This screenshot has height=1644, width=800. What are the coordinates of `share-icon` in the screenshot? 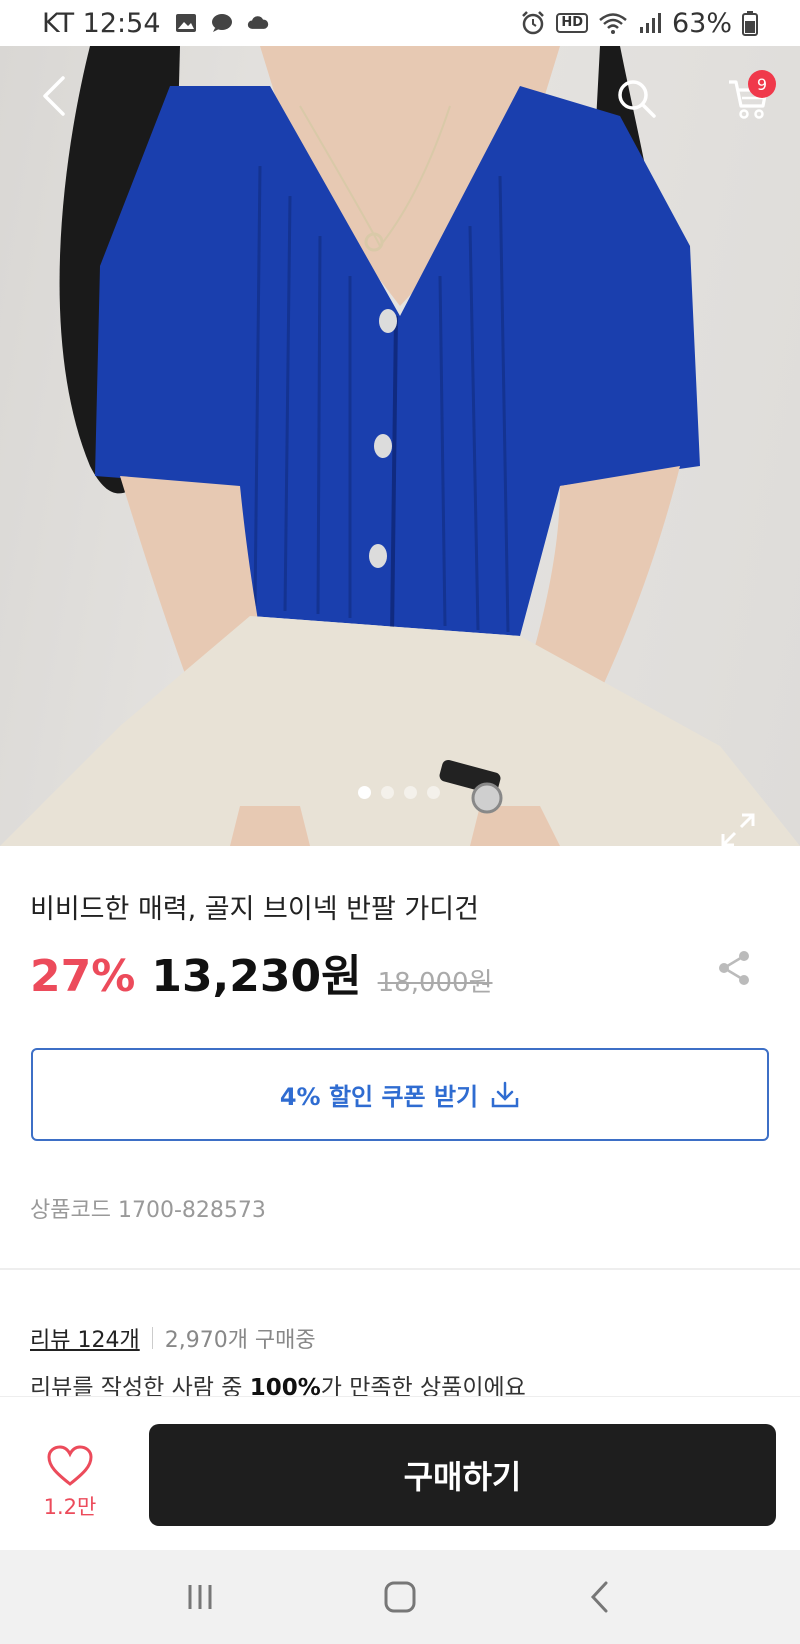 It's located at (734, 968).